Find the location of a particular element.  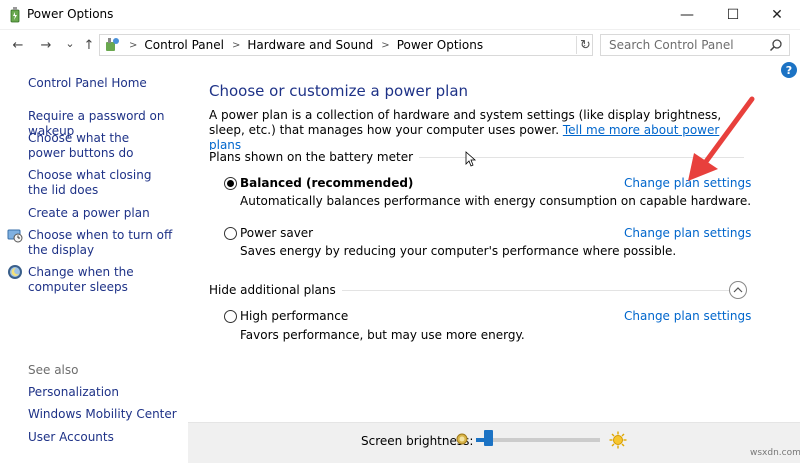

annotation-arrow-icon is located at coordinates (721, 138).